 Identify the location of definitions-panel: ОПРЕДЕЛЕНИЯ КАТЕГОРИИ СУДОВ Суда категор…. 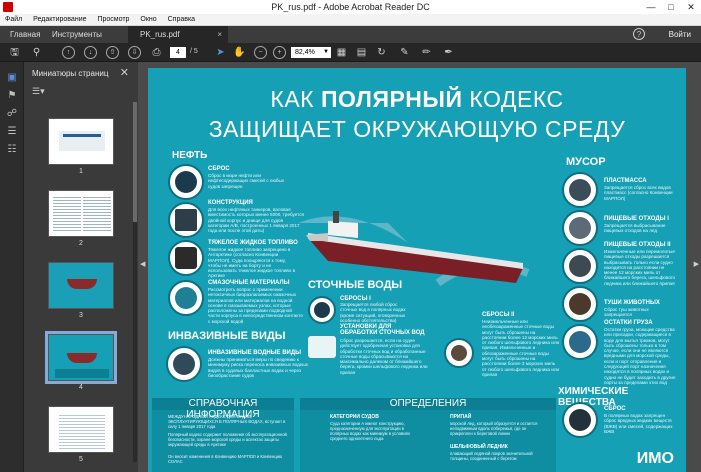
(428, 435).